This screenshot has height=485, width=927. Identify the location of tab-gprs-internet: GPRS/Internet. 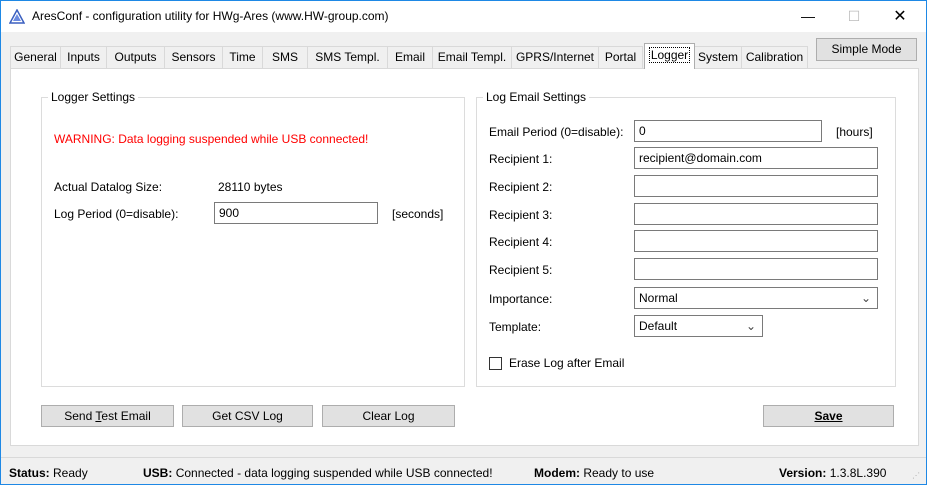
(555, 57).